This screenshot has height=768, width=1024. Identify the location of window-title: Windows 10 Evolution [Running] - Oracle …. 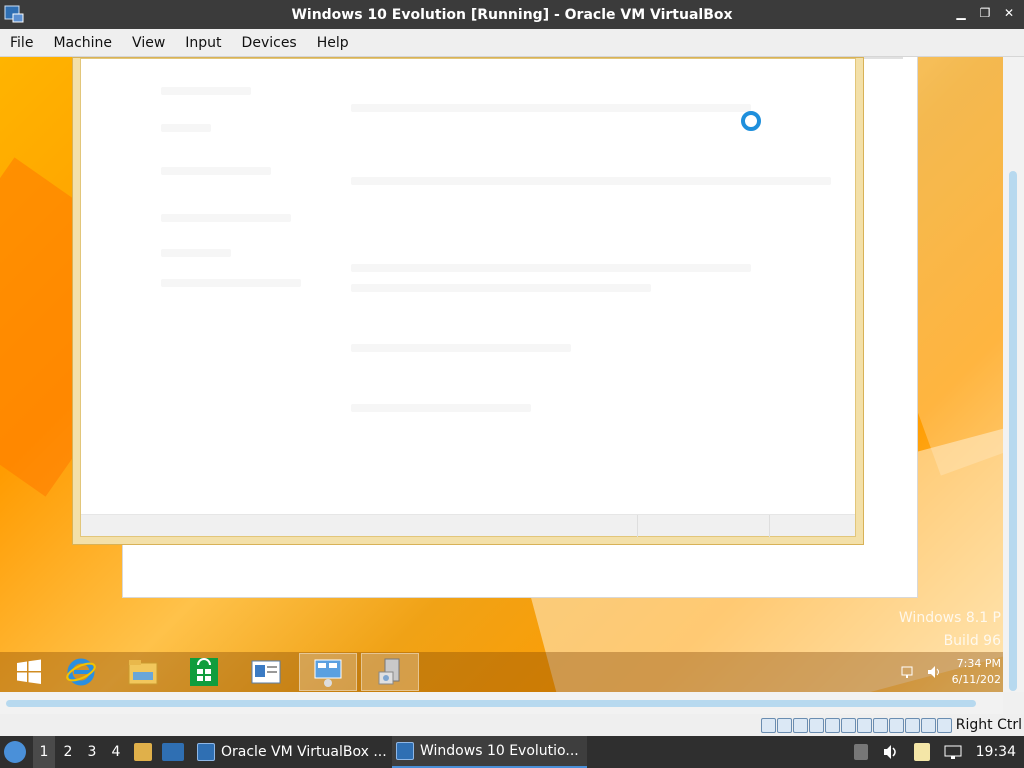
(512, 14).